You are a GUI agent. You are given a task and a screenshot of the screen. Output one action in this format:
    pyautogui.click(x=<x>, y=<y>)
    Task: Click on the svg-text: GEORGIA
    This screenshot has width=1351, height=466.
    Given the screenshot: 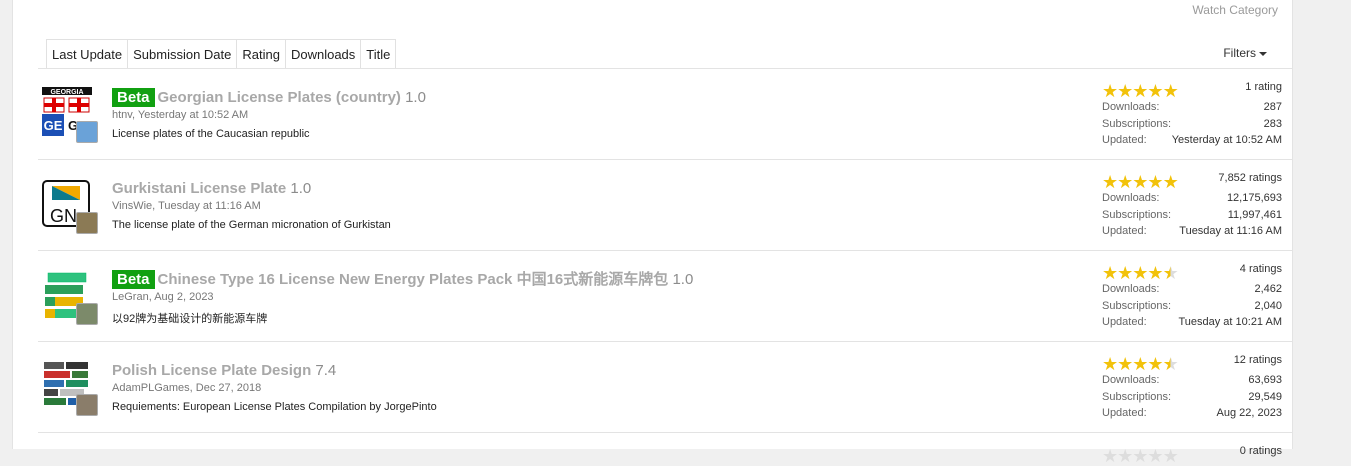 What is the action you would take?
    pyautogui.click(x=66, y=92)
    